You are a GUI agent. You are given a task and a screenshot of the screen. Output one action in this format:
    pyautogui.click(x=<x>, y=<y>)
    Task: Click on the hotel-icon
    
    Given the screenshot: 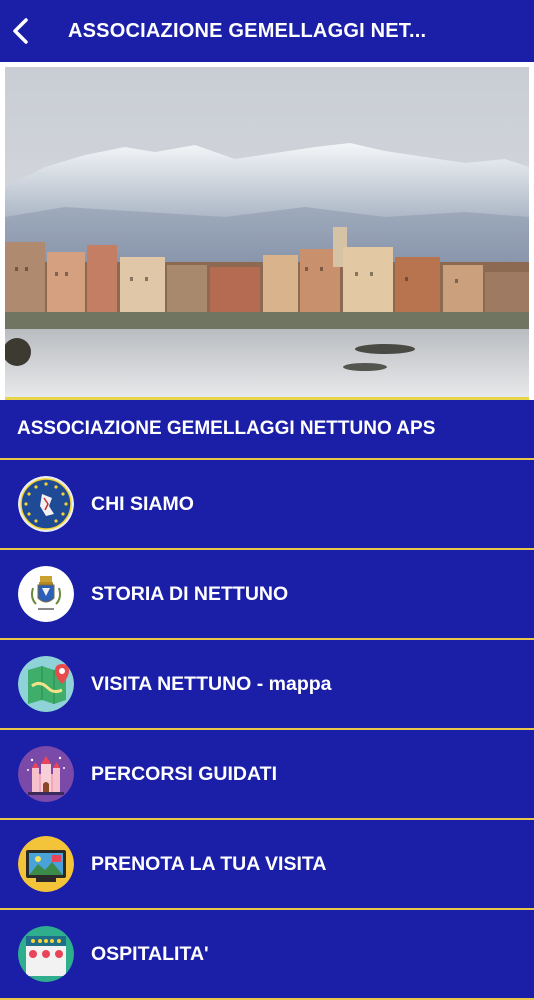 What is the action you would take?
    pyautogui.click(x=46, y=954)
    